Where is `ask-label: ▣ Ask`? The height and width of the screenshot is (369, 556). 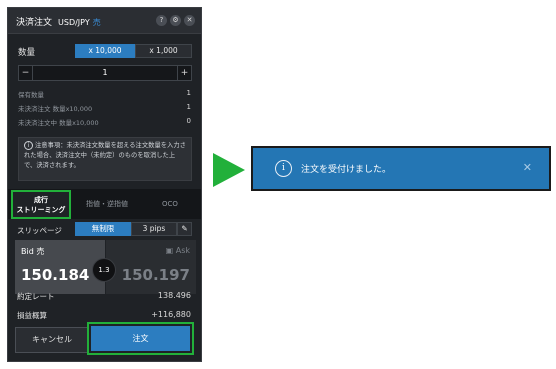 ask-label: ▣ Ask is located at coordinates (178, 250).